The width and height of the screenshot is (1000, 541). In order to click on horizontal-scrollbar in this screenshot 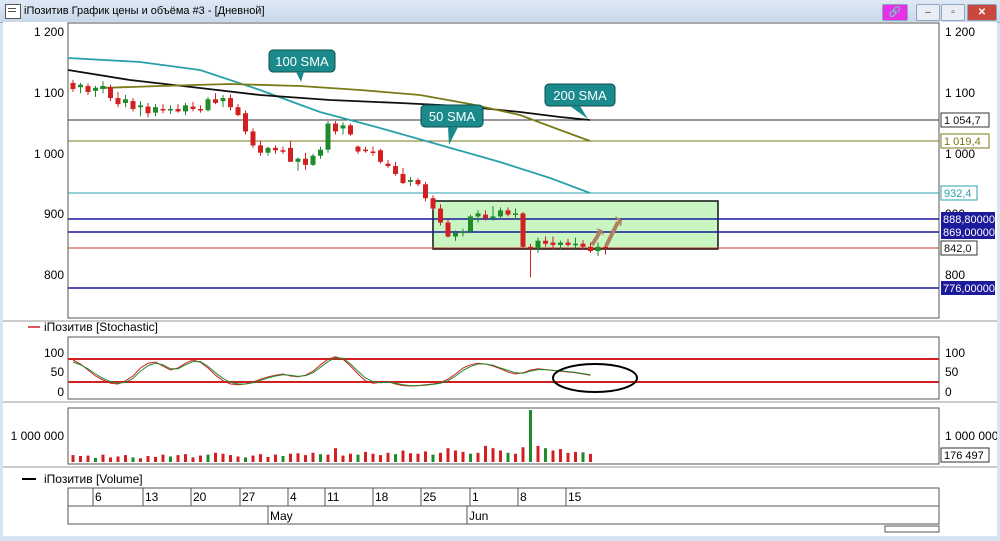, I will do `click(912, 529)`.